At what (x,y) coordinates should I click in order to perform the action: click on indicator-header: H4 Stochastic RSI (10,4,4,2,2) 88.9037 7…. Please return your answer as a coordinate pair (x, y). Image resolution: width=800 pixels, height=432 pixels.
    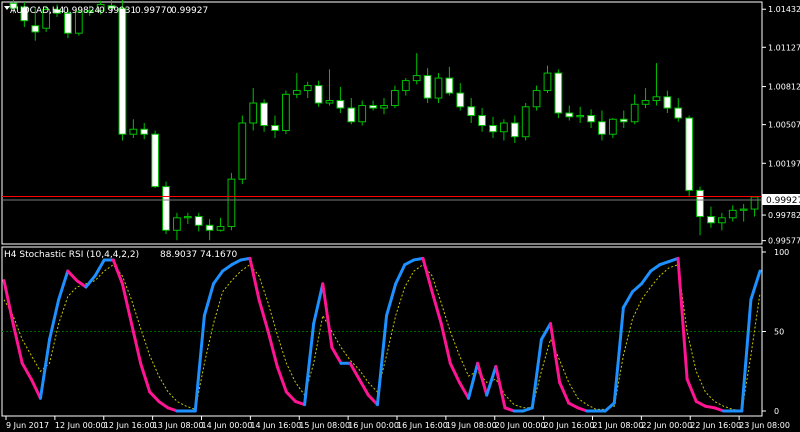
    Looking at the image, I should click on (120, 255).